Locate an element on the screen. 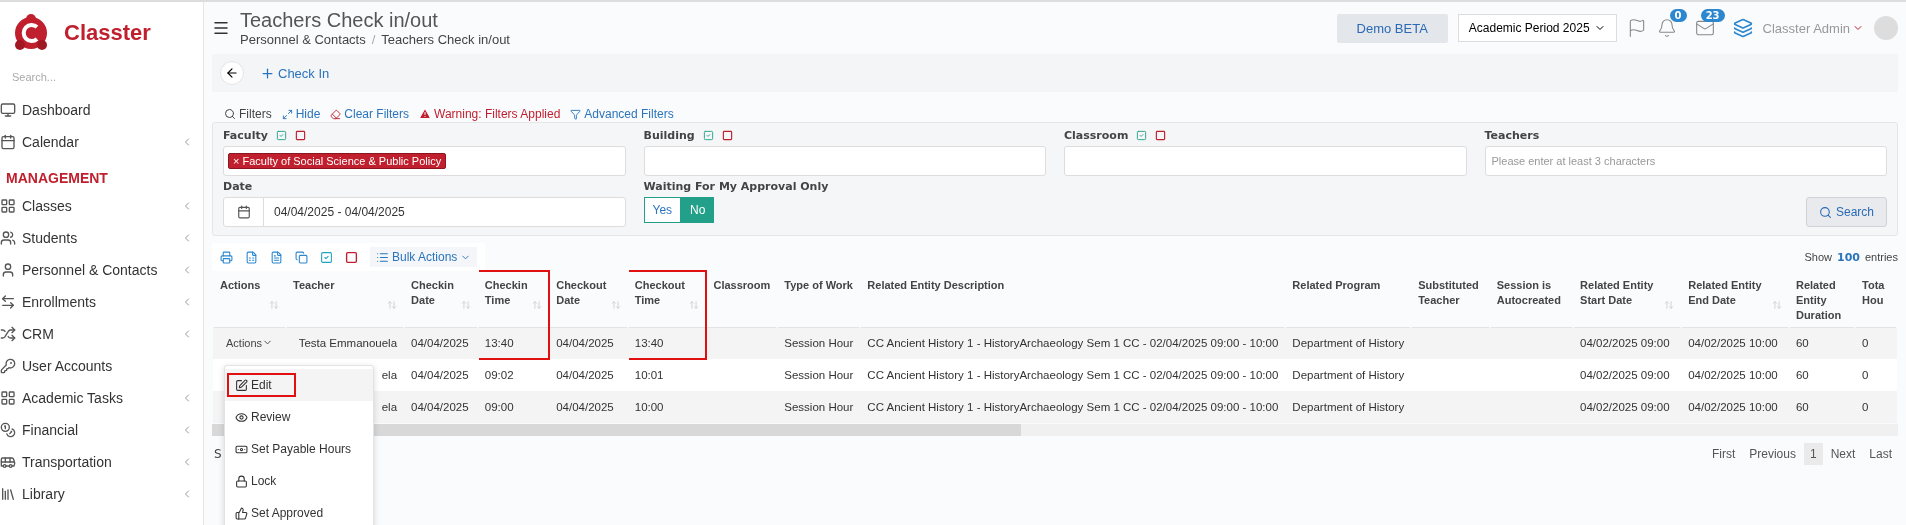 The height and width of the screenshot is (525, 1906). filter-icon is located at coordinates (576, 114).